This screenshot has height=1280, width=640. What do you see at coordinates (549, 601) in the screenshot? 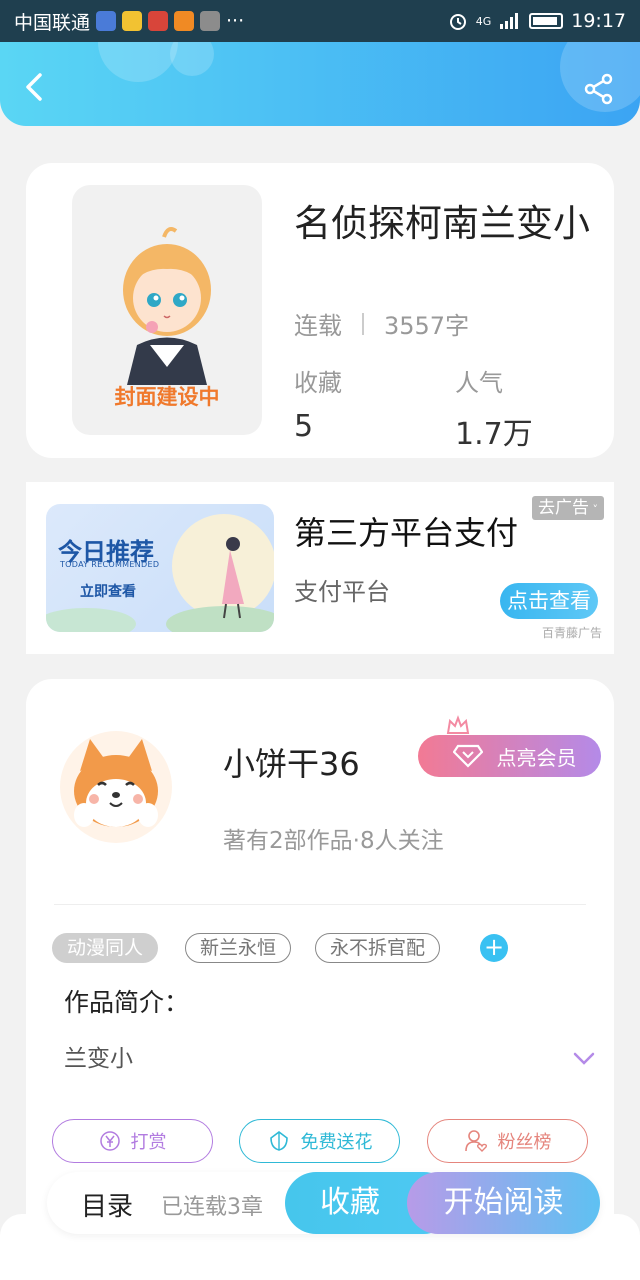
I see `ad-cta-button: 点击查看` at bounding box center [549, 601].